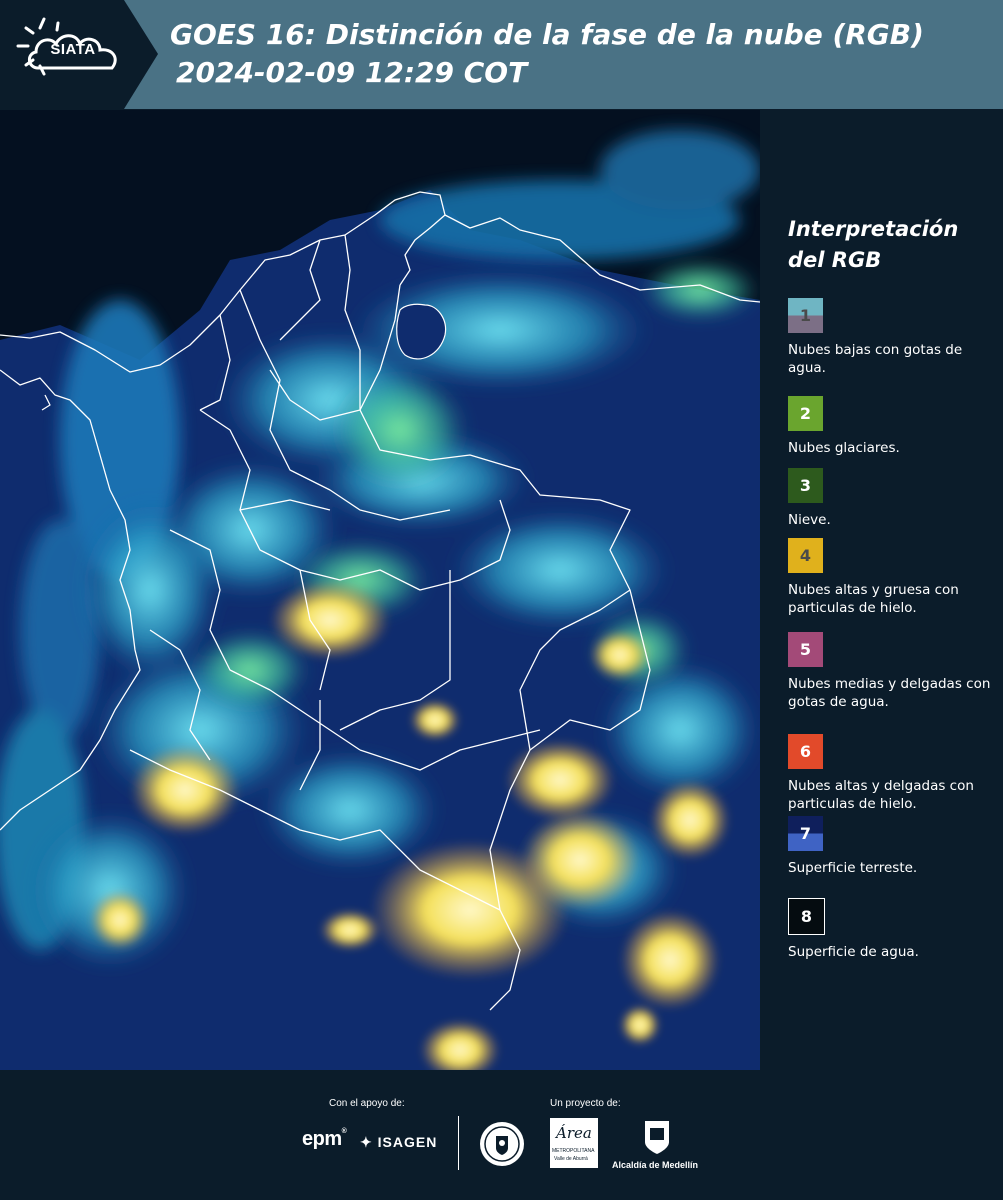 The image size is (1003, 1200). I want to click on legend-number: 4, so click(805, 555).